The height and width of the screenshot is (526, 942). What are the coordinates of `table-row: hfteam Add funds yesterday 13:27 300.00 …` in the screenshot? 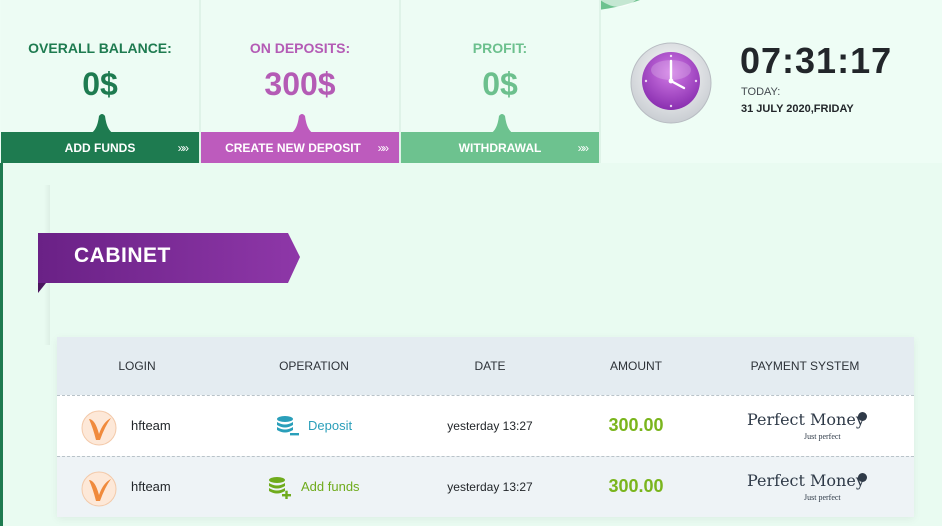 It's located at (485, 486).